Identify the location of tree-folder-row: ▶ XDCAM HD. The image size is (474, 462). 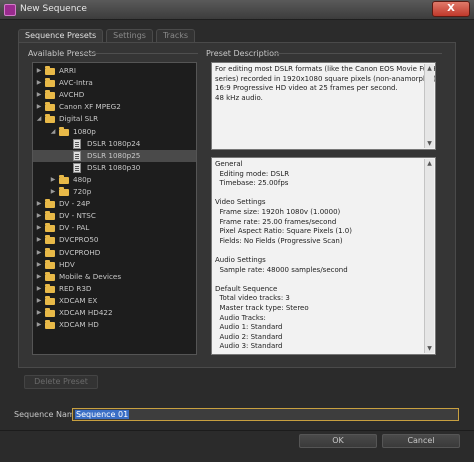
(114, 325).